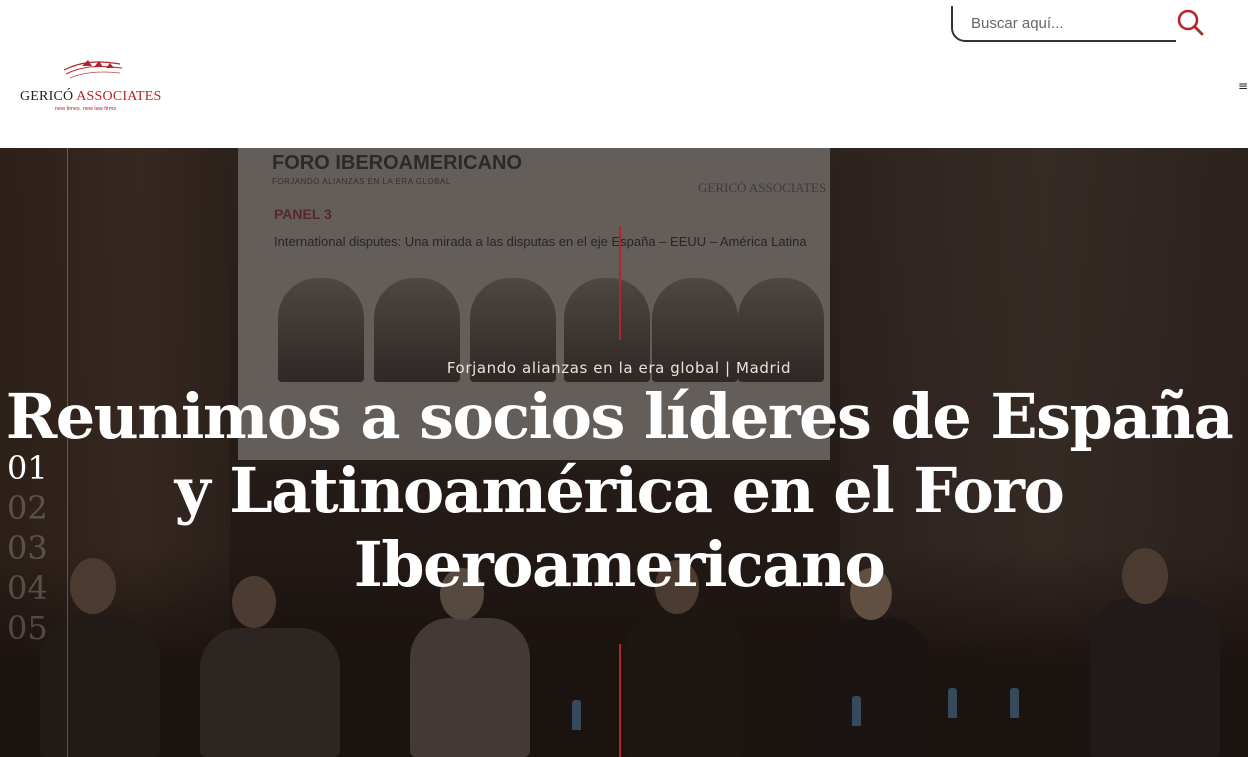 This screenshot has width=1248, height=757. I want to click on slide-dot: 05, so click(32, 628).